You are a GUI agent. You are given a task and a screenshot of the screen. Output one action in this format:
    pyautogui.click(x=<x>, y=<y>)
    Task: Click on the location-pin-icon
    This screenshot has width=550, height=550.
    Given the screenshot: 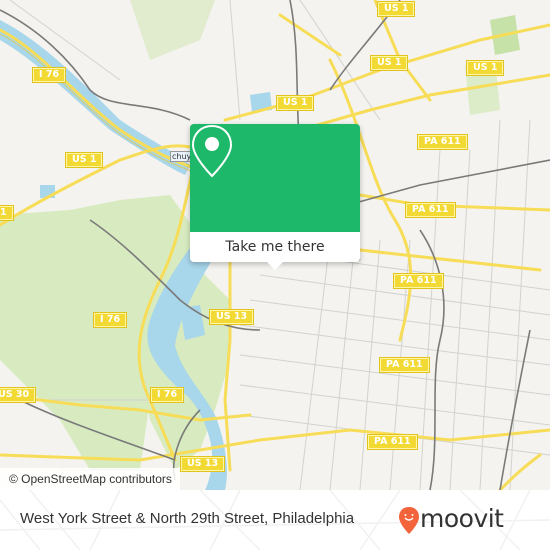 What is the action you would take?
    pyautogui.click(x=212, y=151)
    